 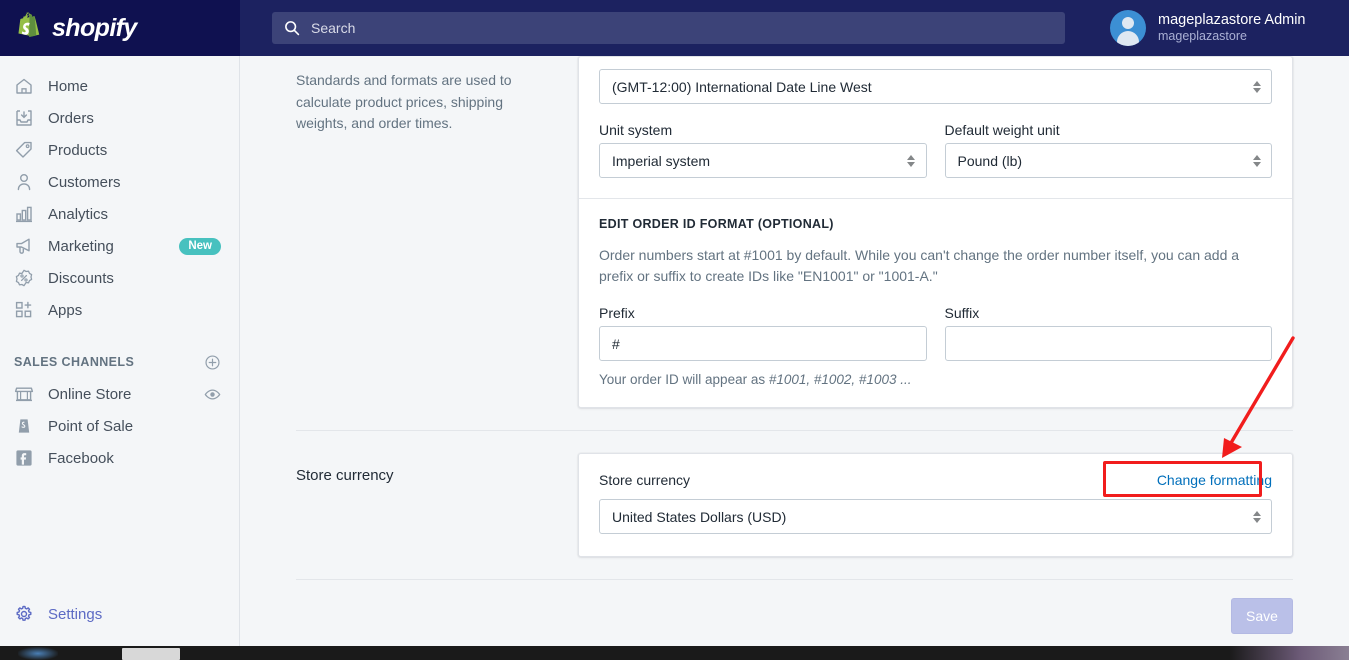 I want to click on plus-circle-icon, so click(x=212, y=362).